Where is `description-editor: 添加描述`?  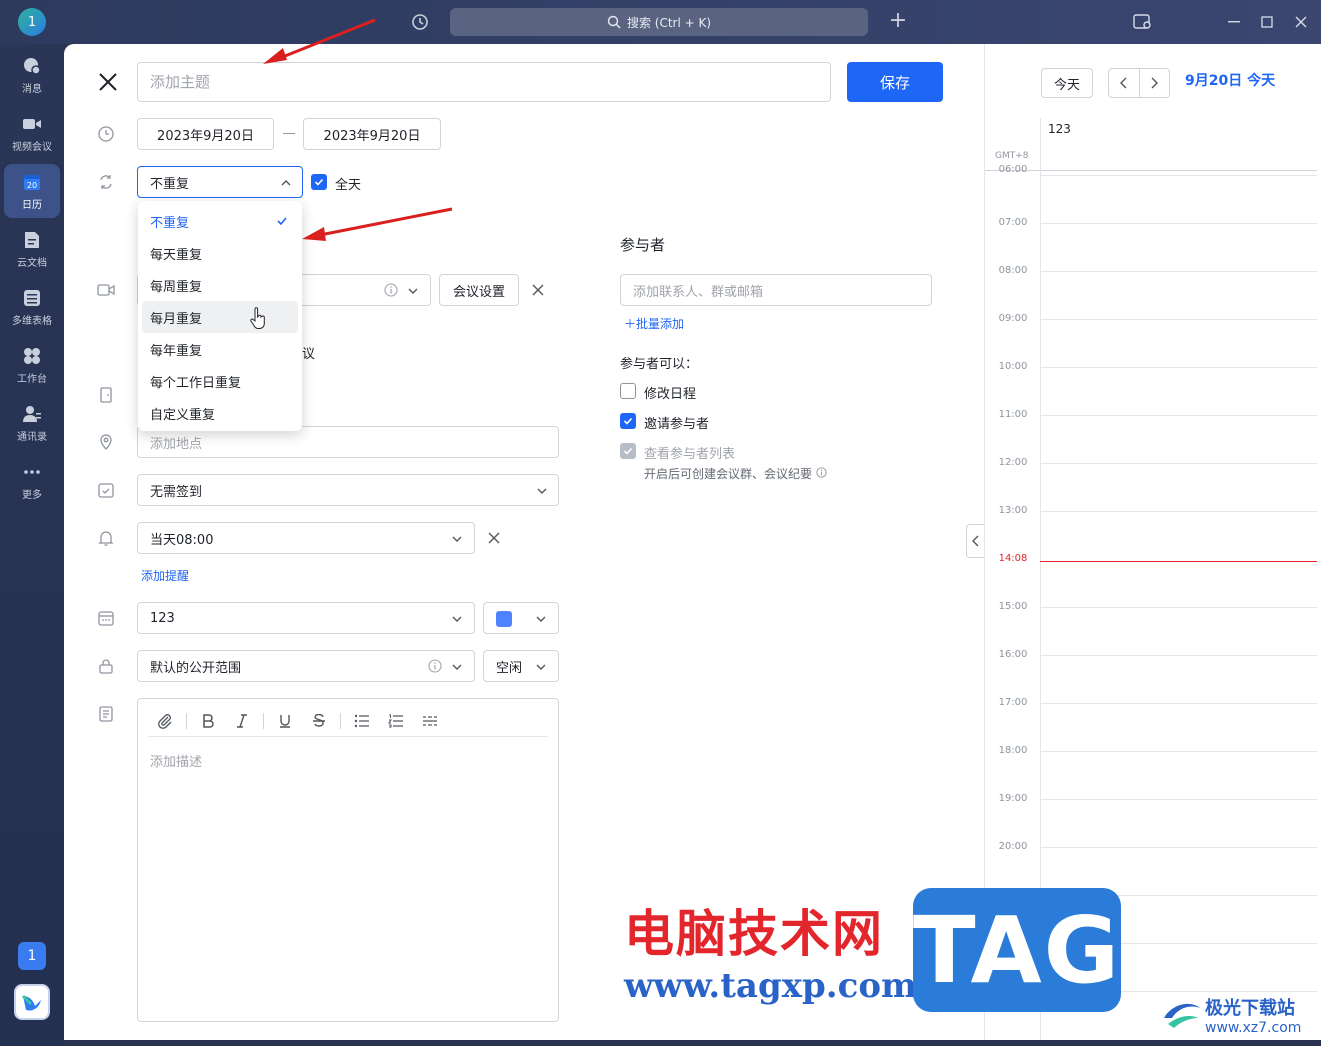 description-editor: 添加描述 is located at coordinates (348, 860).